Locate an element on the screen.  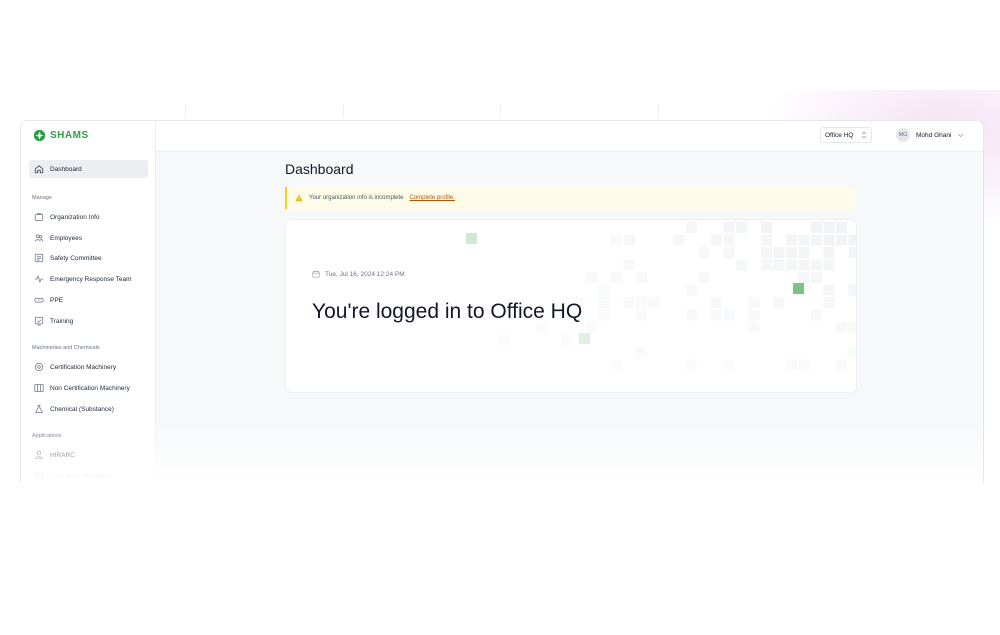
sidebar-item-label: Non Certification Machinery is located at coordinates (90, 388).